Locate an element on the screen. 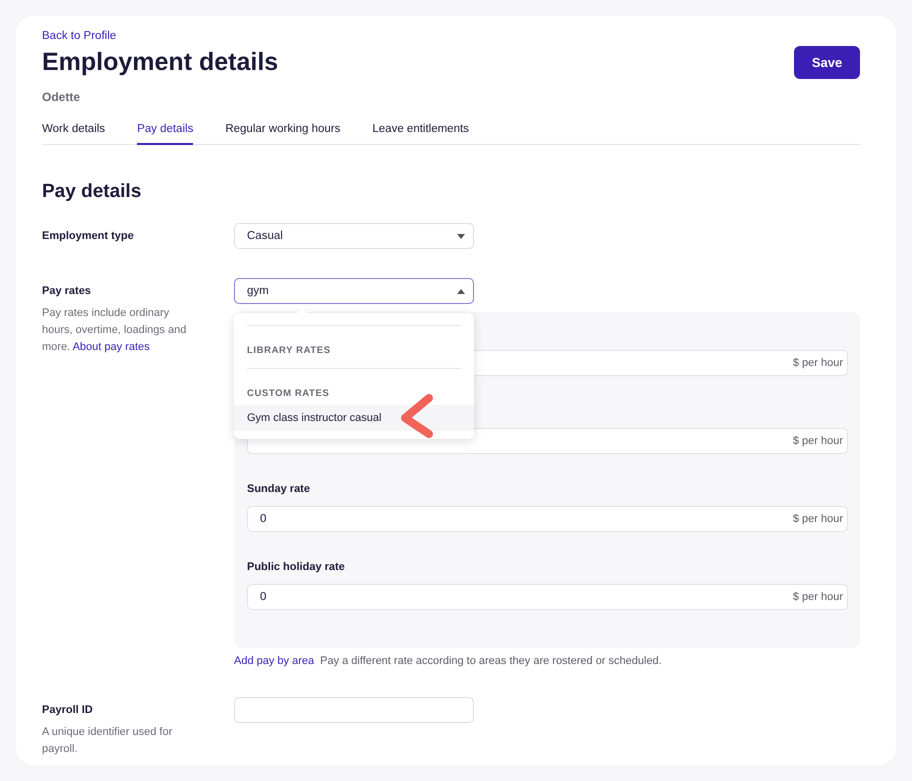 This screenshot has height=781, width=912. help-text: Pay rates include ordinary hours, overtime, loadings and more. About pay rates is located at coordinates (115, 330).